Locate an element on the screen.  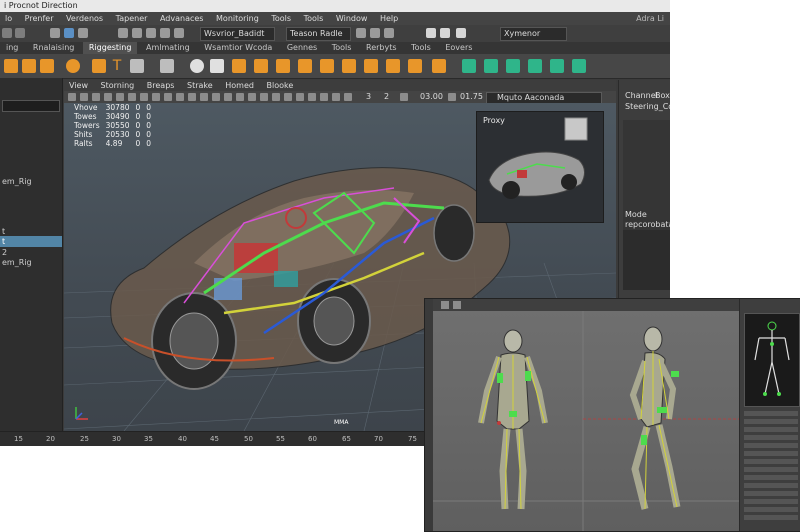
shelf-tab: ing is located at coordinates (12, 48).